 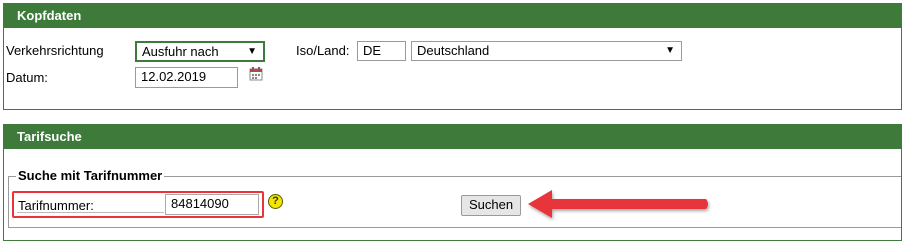 I want to click on land-value: Deutschland, so click(x=453, y=50).